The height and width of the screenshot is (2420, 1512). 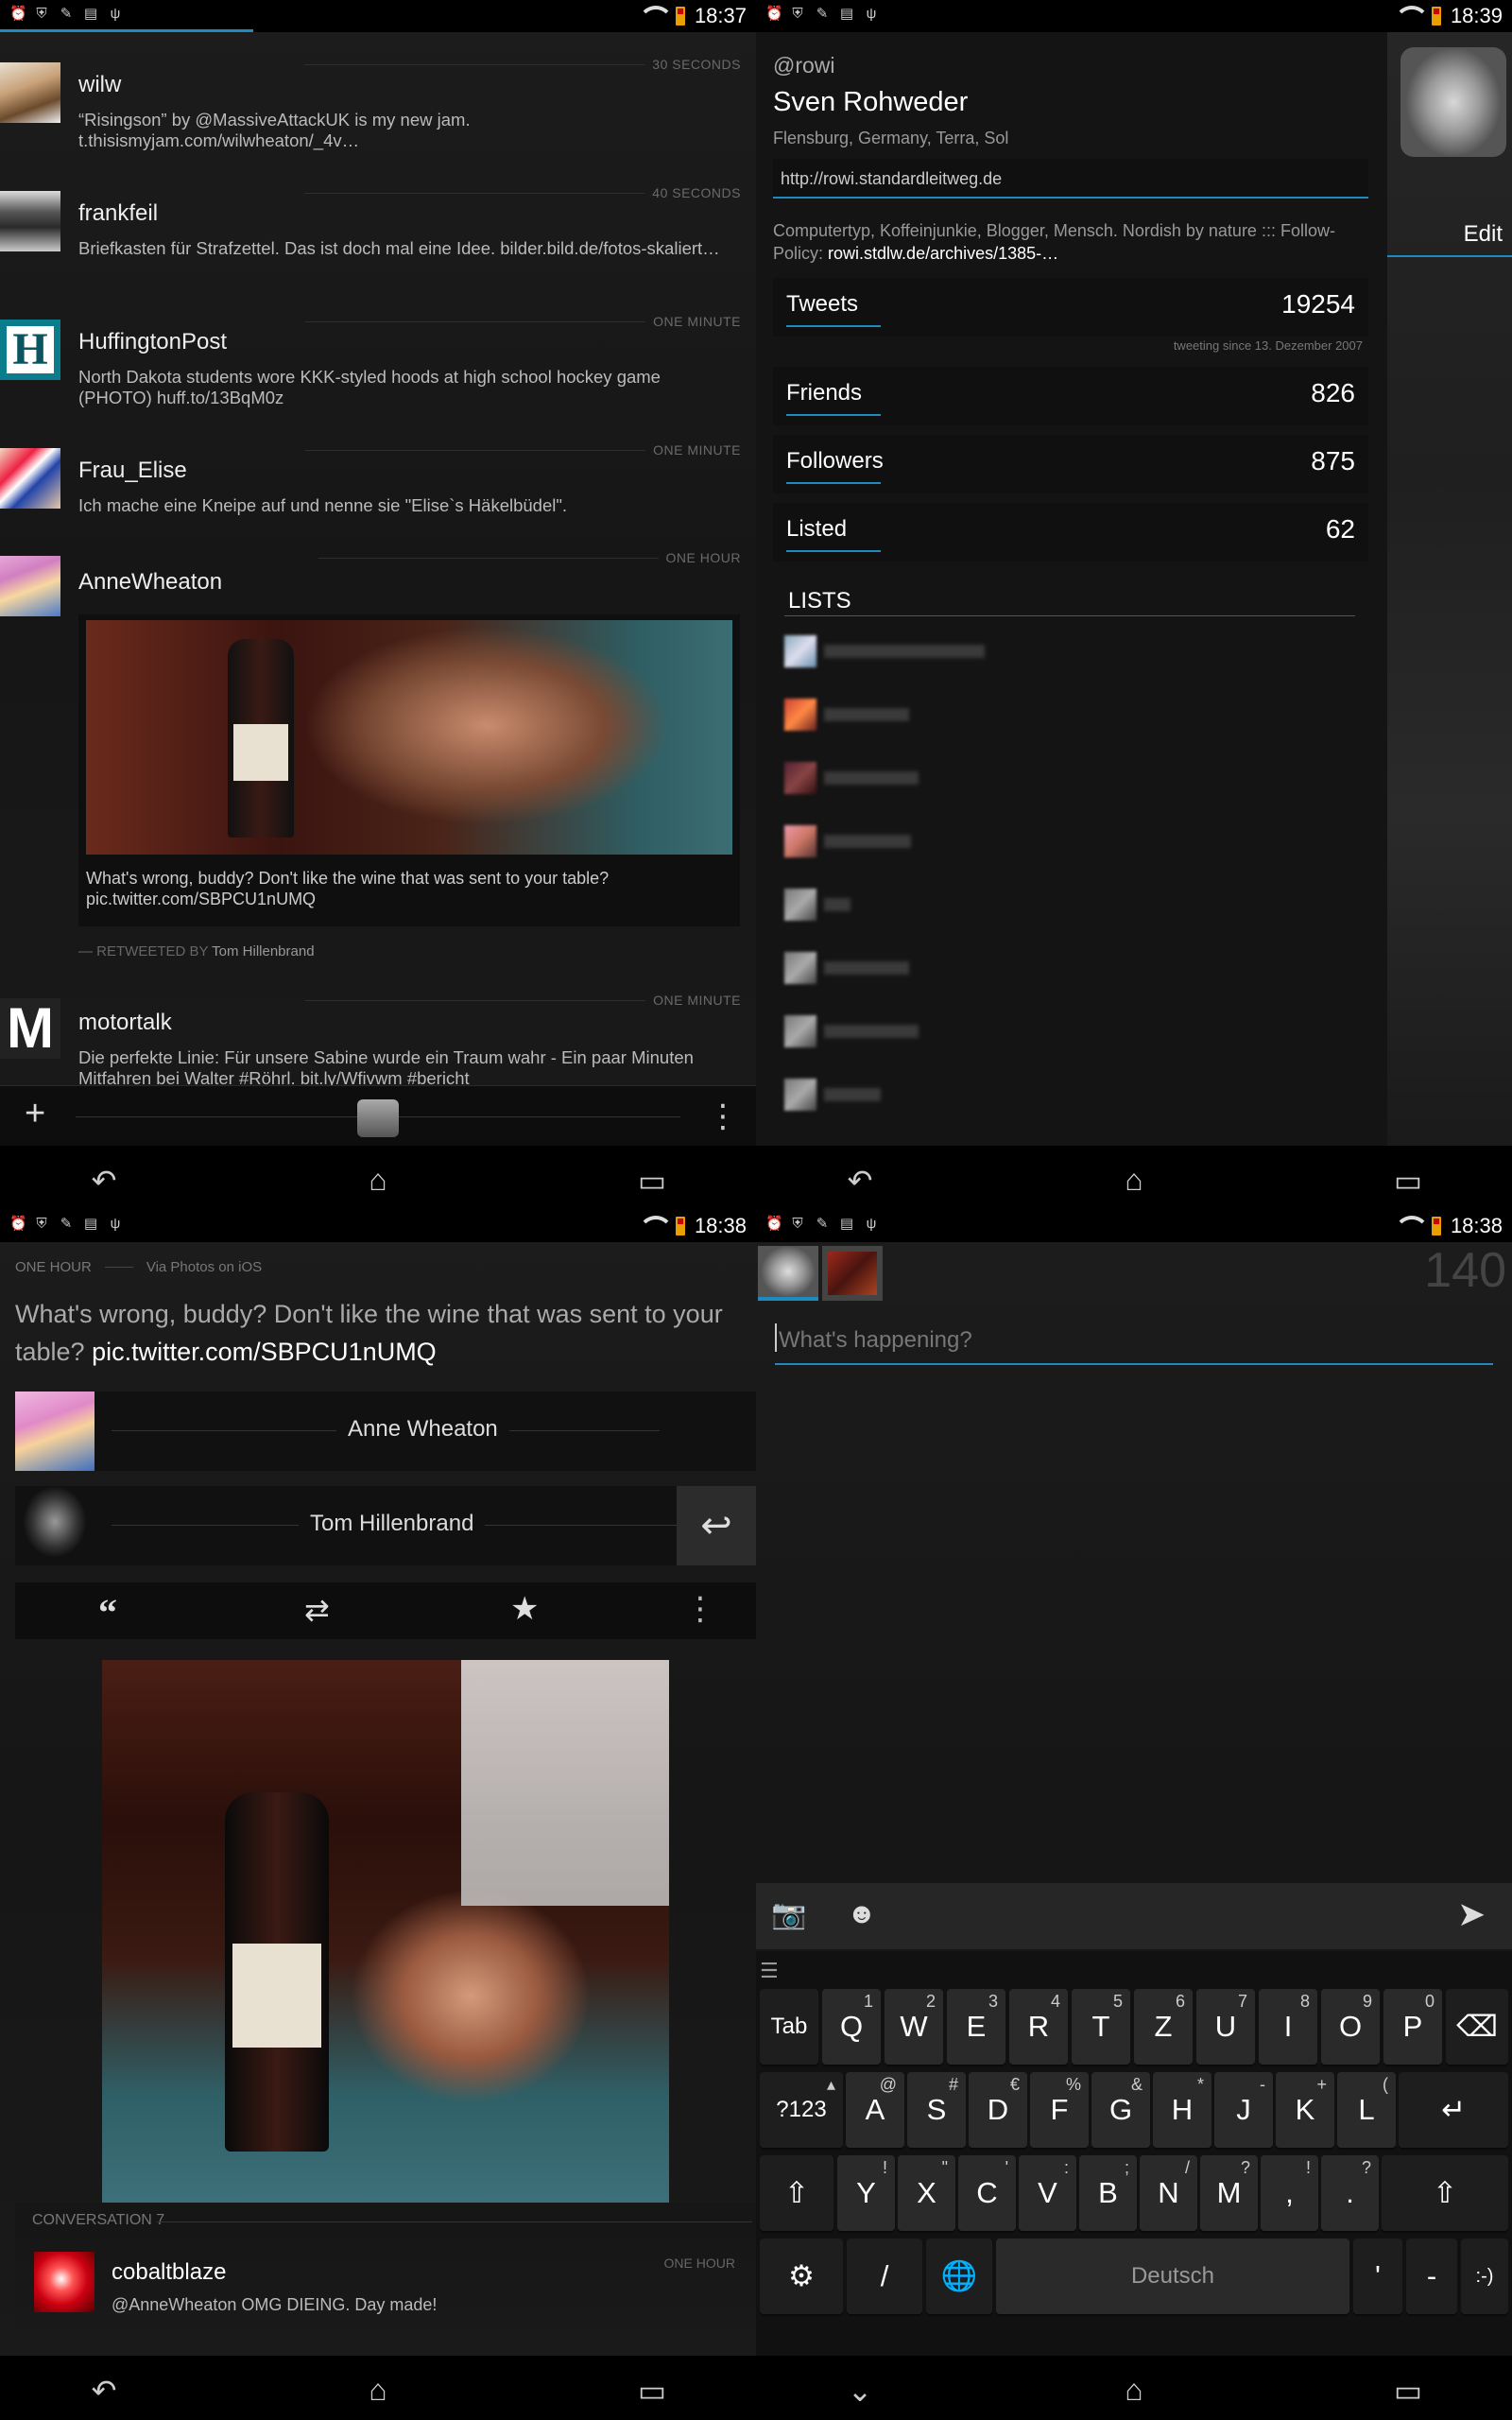 What do you see at coordinates (851, 2027) in the screenshot?
I see `key-q: Q1` at bounding box center [851, 2027].